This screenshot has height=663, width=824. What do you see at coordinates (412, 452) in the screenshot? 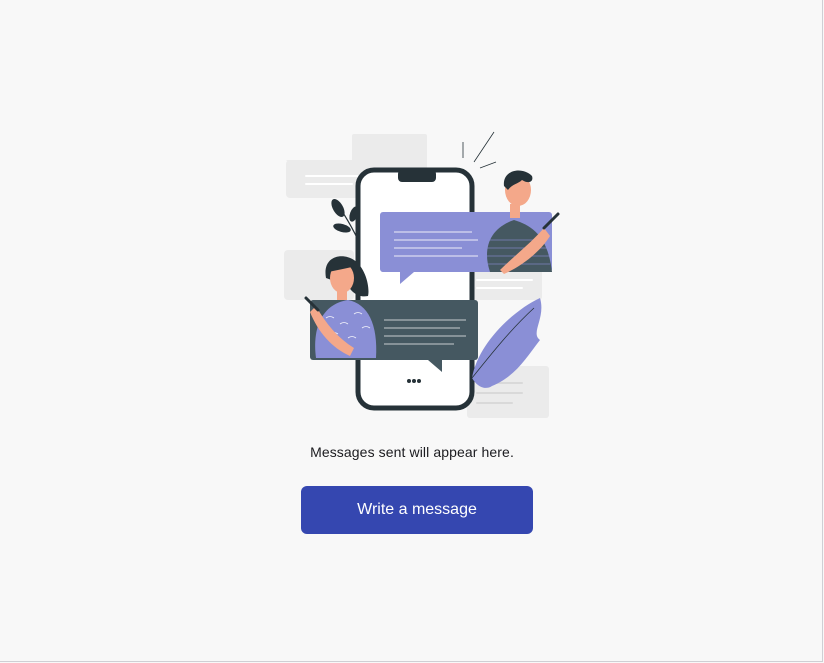
I see `empty-state-message: Messages sent will appear here.` at bounding box center [412, 452].